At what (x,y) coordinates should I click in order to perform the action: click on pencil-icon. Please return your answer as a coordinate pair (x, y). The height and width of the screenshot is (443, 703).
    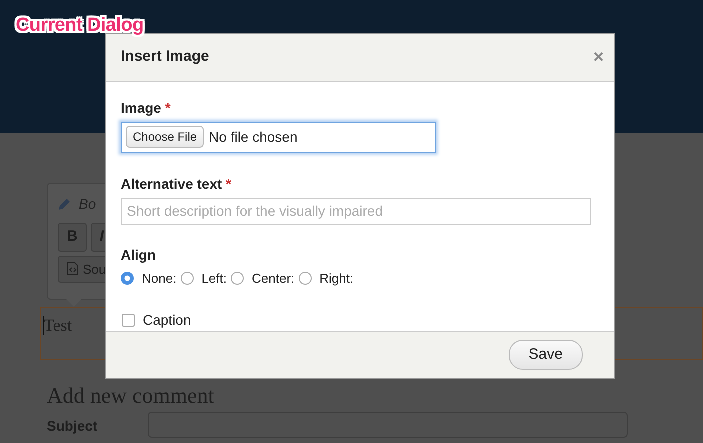
    Looking at the image, I should click on (64, 204).